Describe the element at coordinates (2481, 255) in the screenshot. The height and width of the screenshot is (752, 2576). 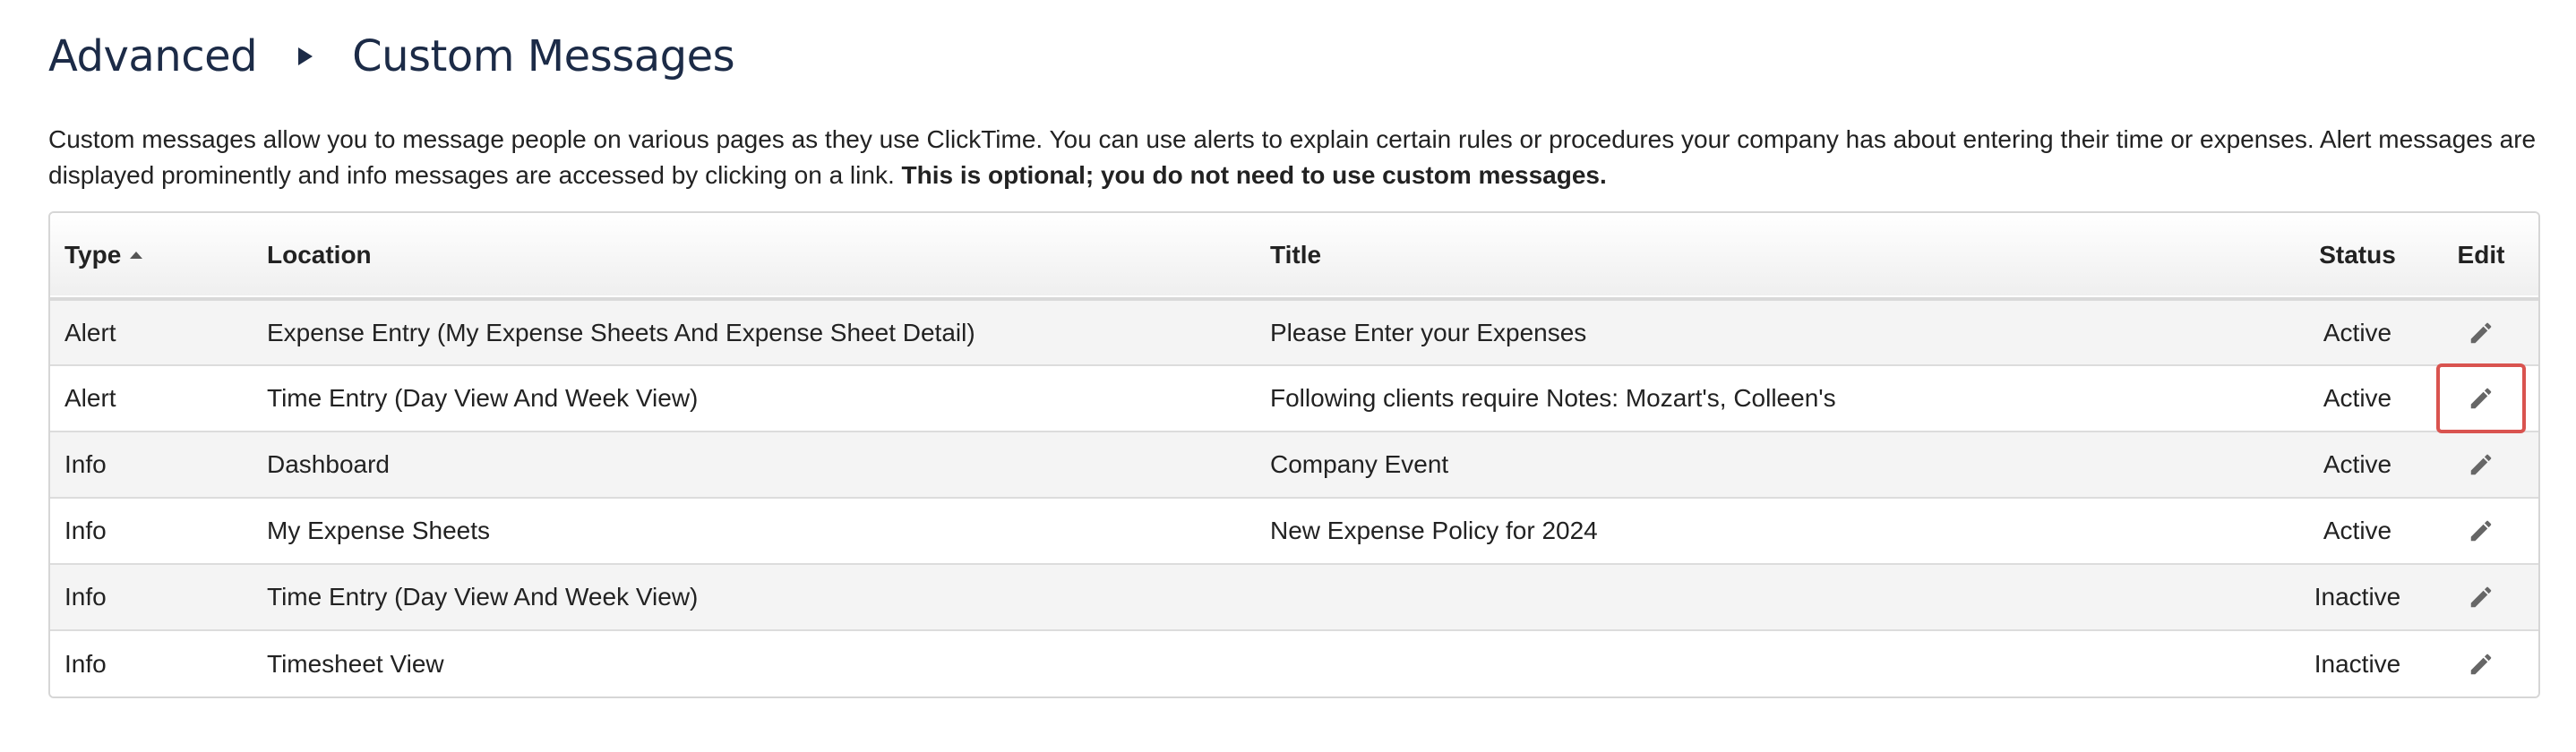
I see `column-header-edit: Edit` at that location.